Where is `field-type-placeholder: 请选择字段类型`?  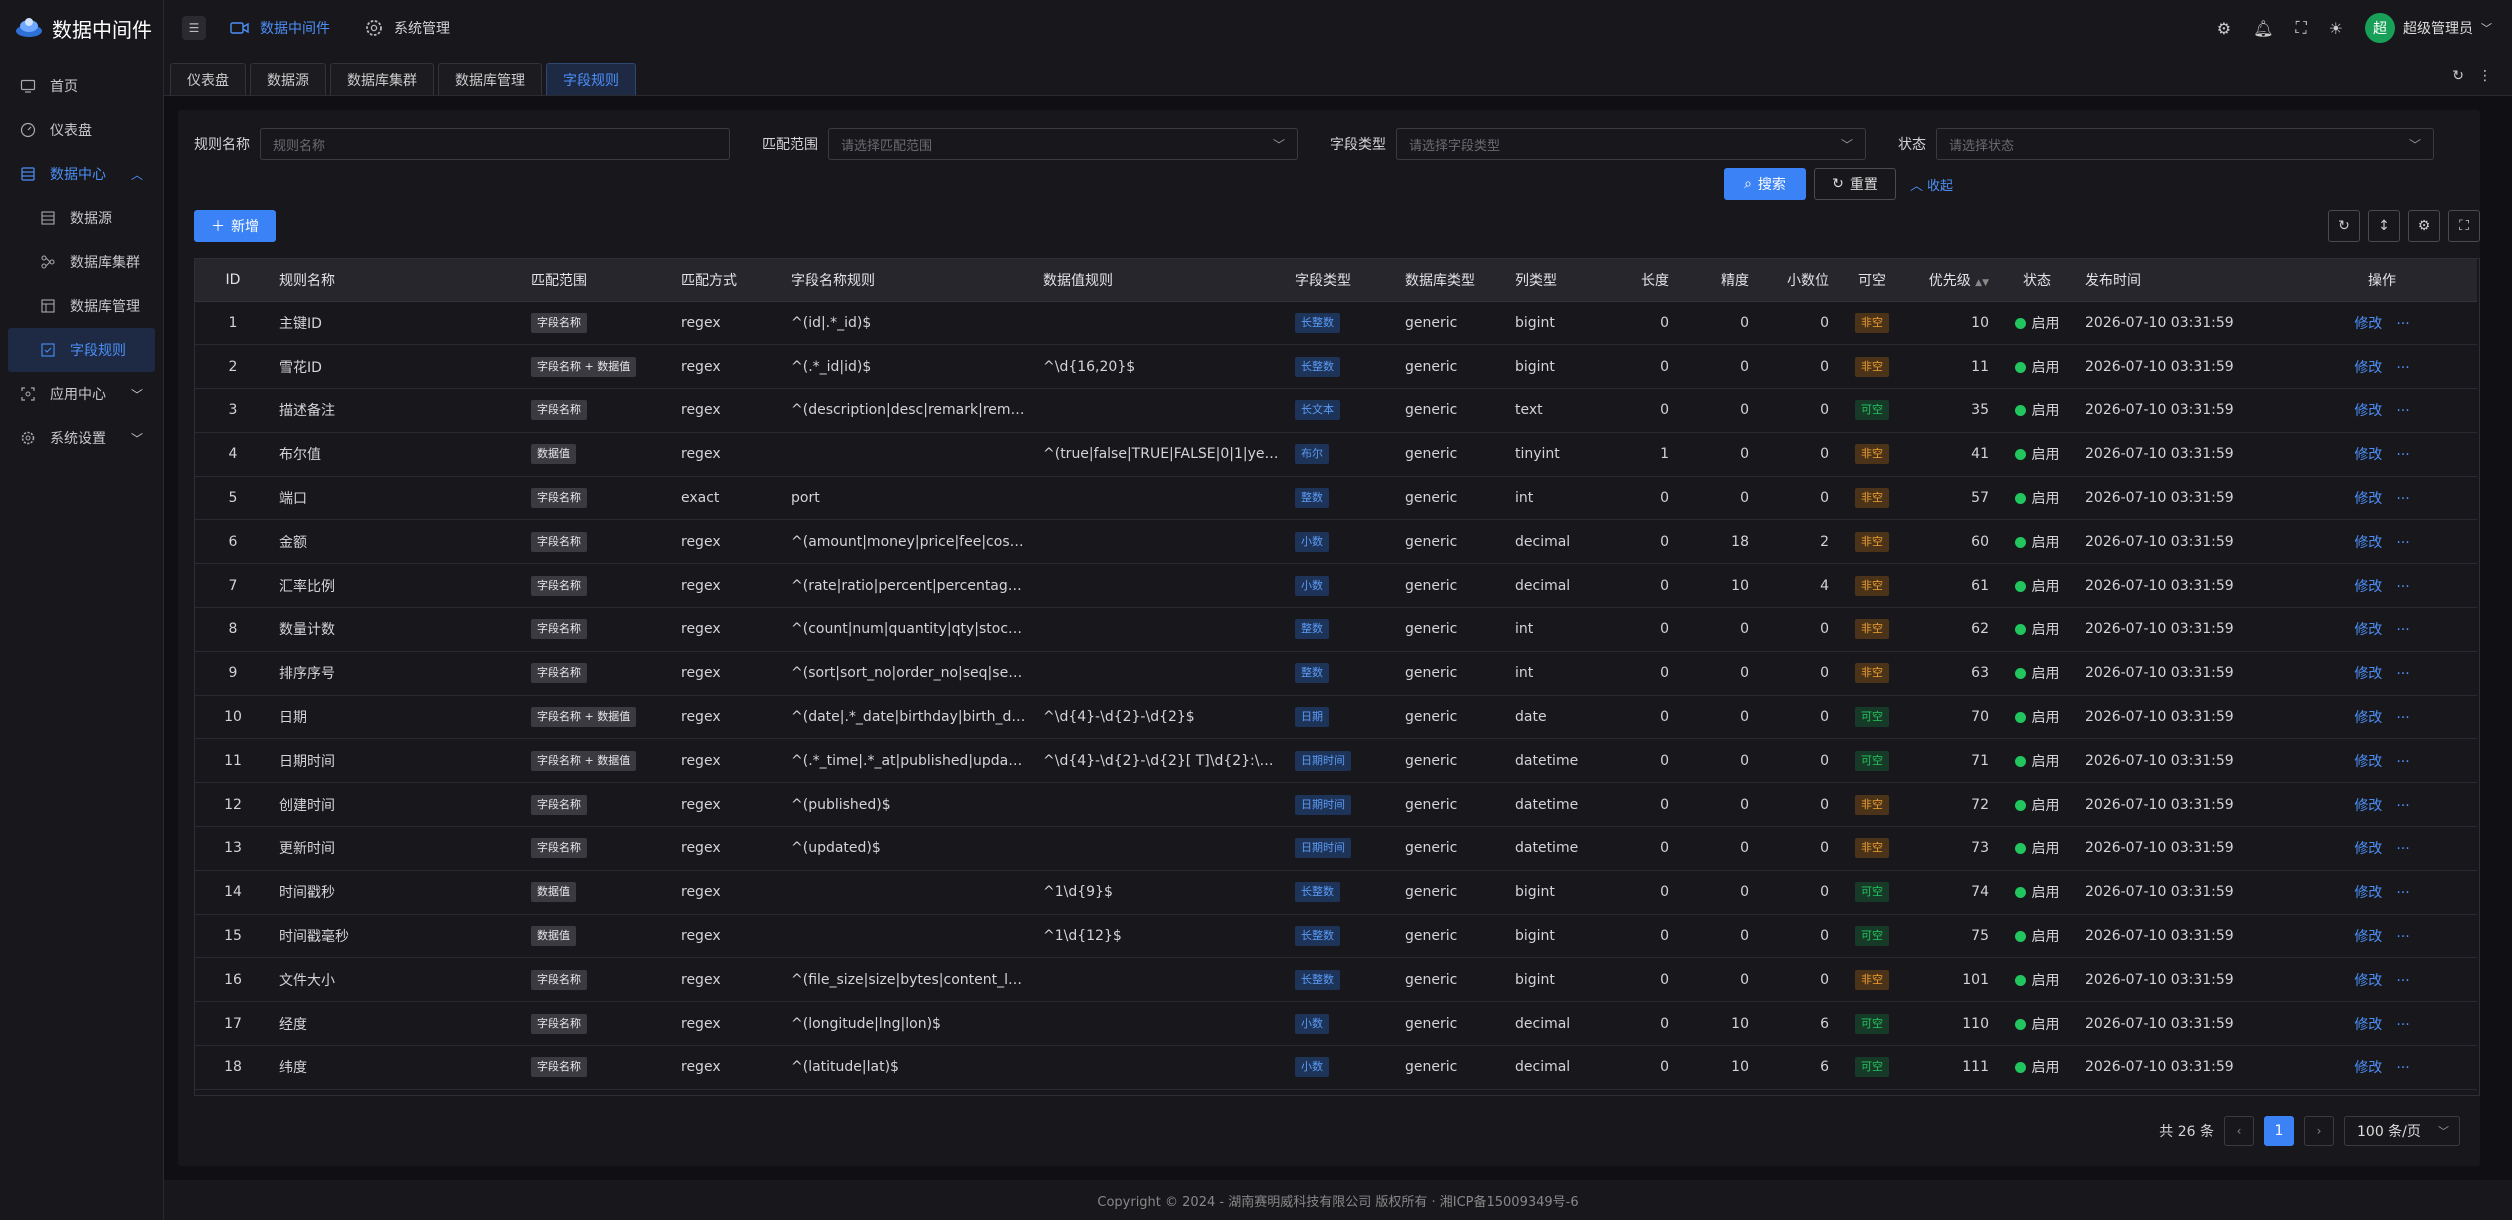
field-type-placeholder: 请选择字段类型 is located at coordinates (1455, 146).